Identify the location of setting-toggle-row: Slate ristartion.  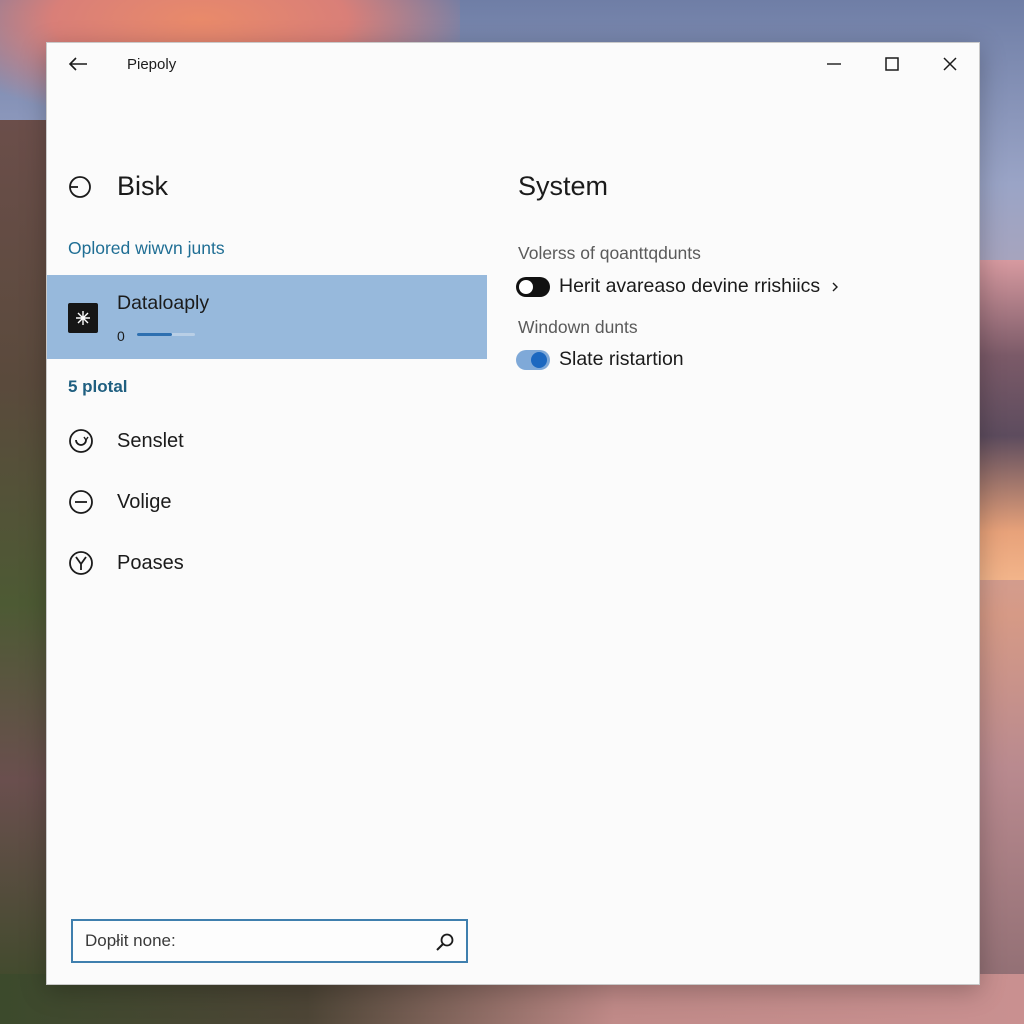
(600, 359).